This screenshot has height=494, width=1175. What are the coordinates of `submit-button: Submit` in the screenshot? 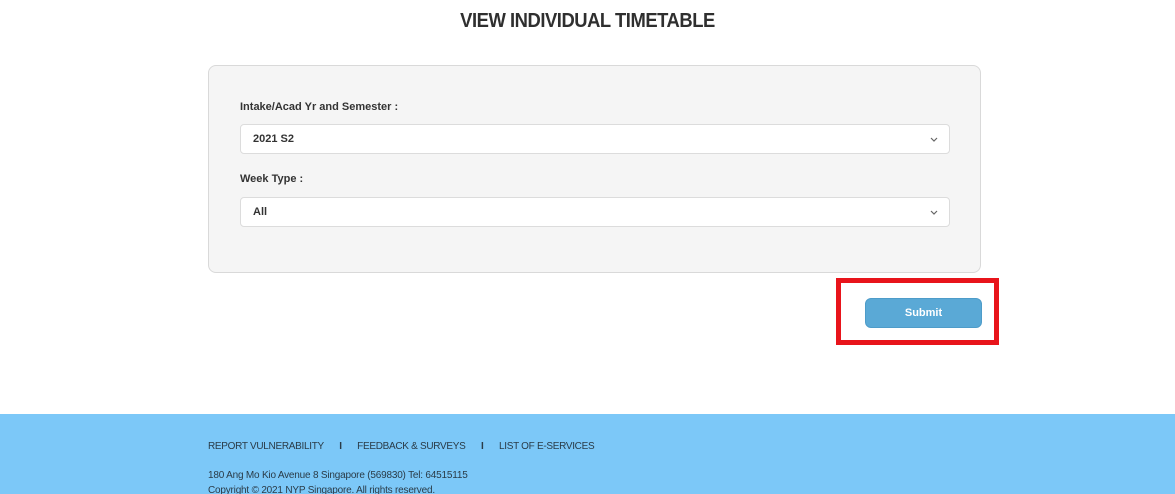 It's located at (923, 313).